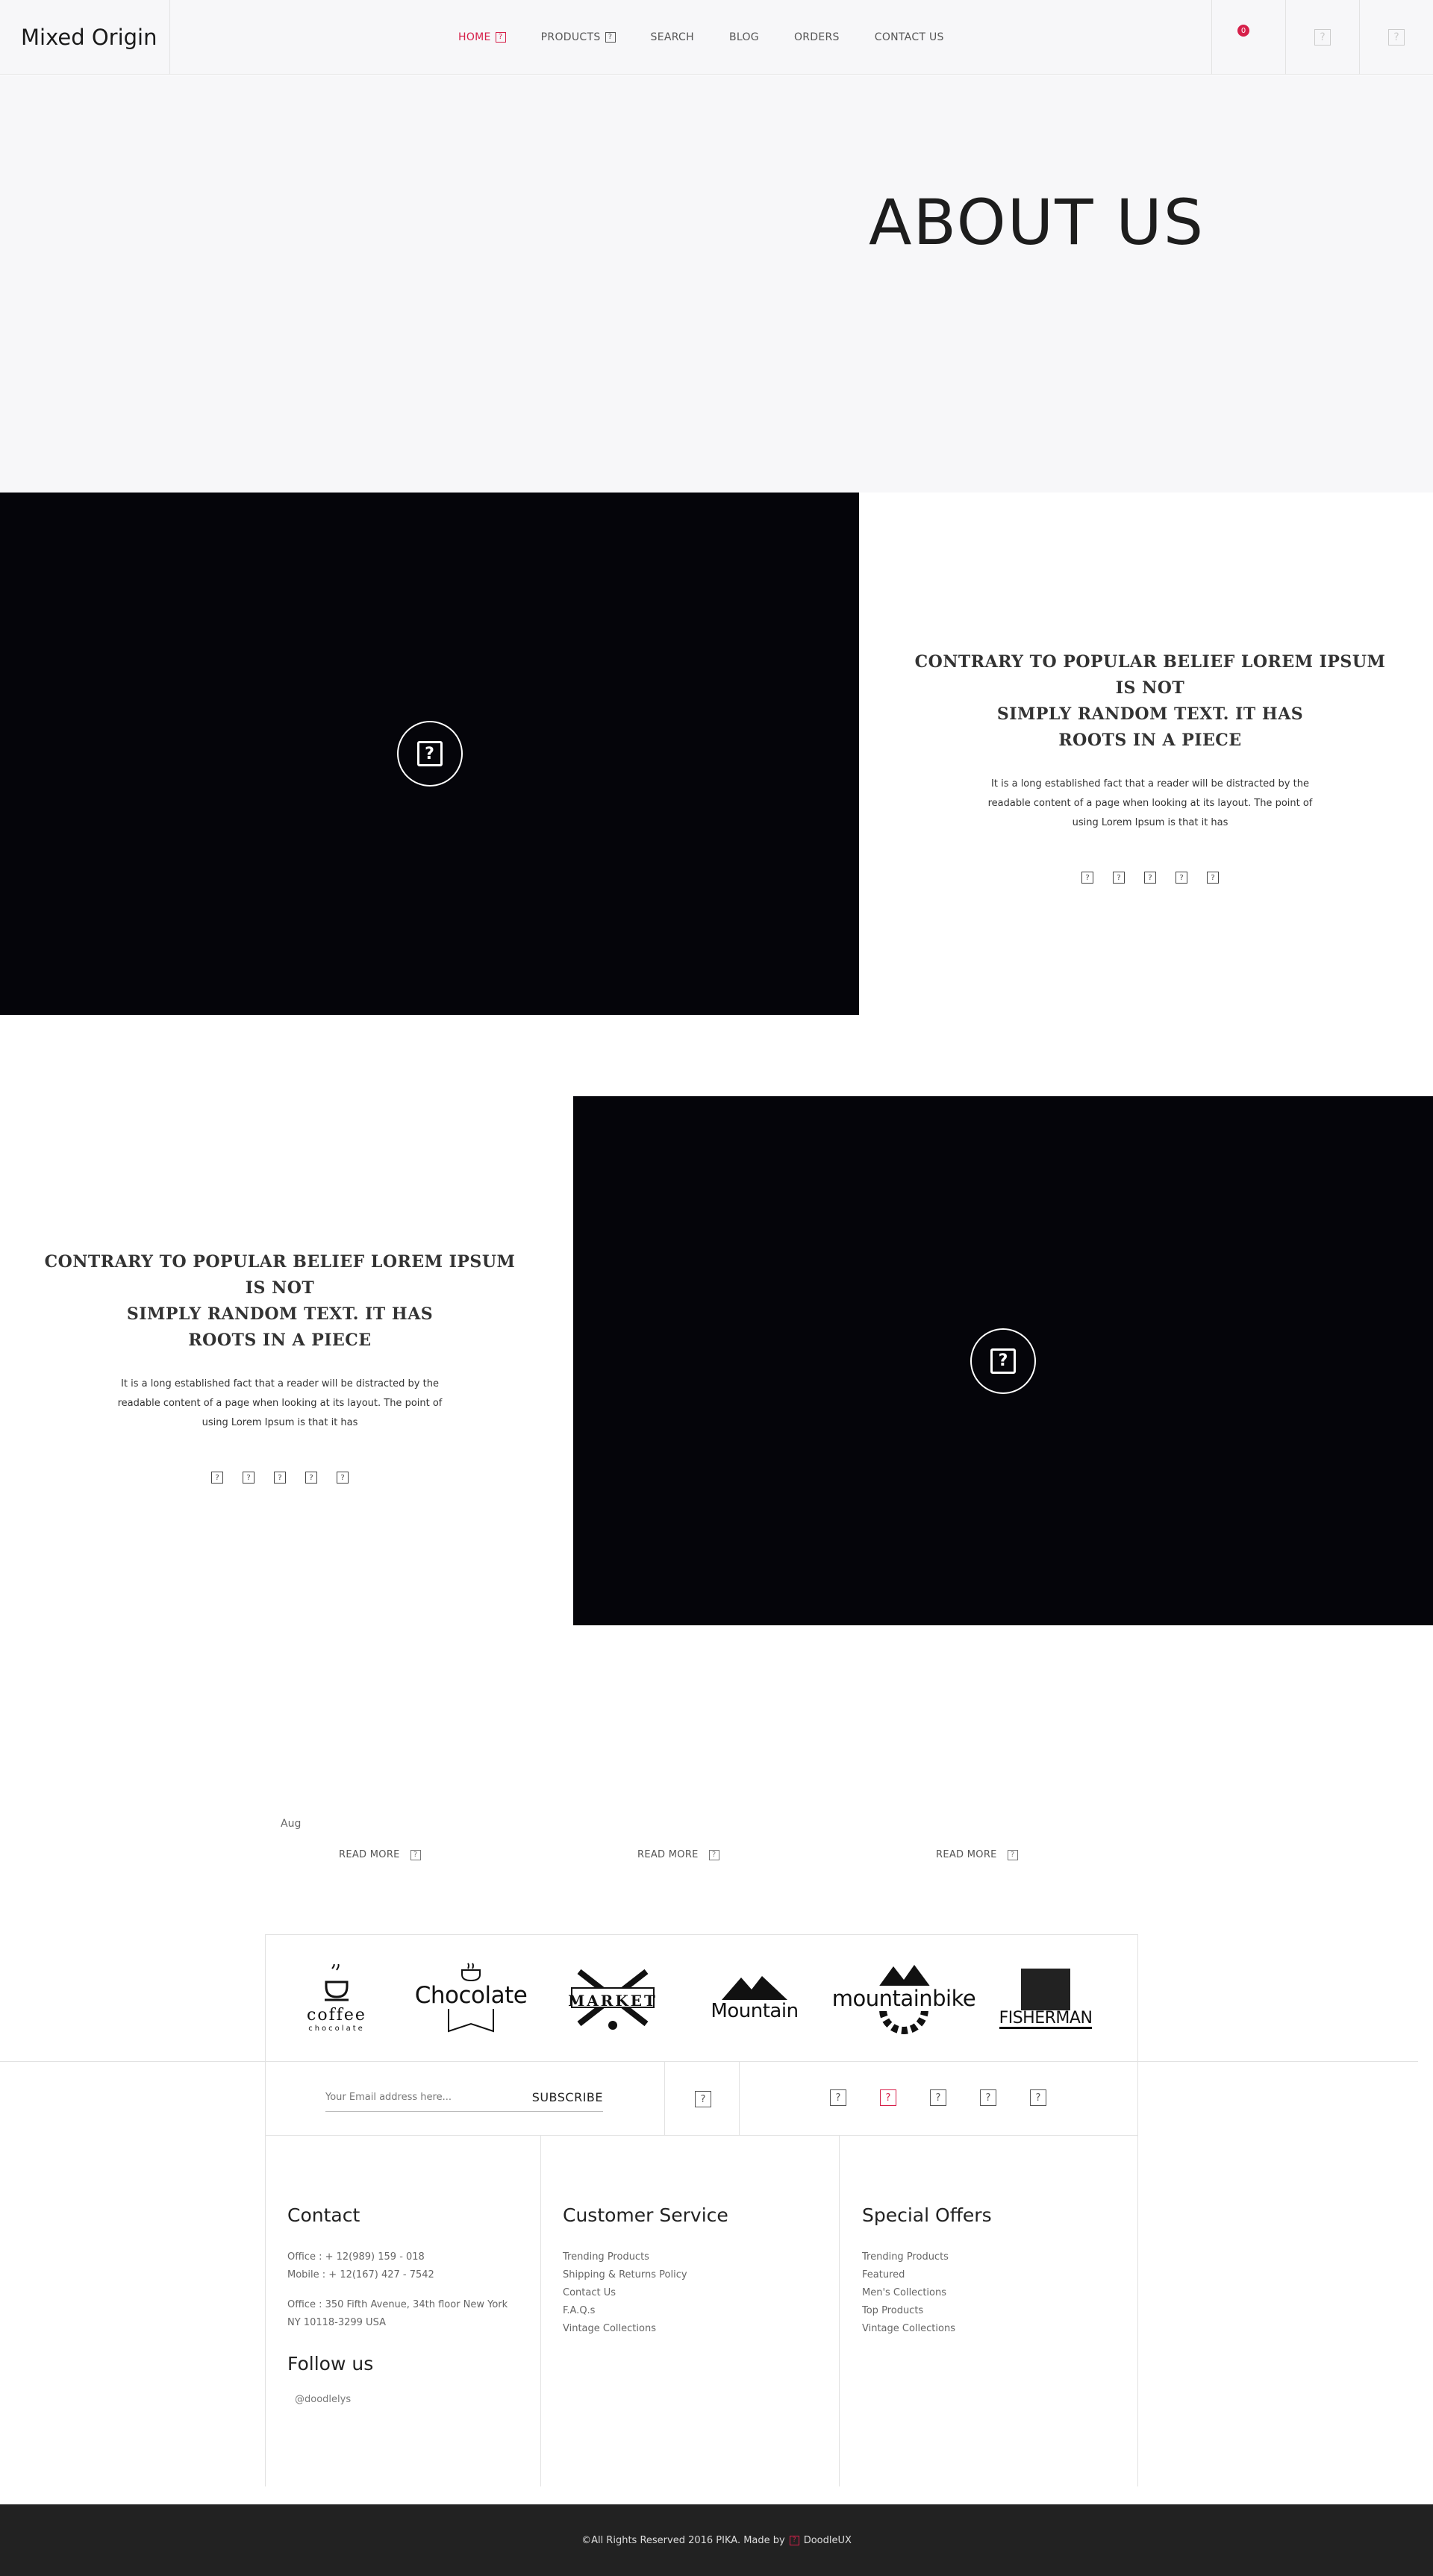  Describe the element at coordinates (474, 37) in the screenshot. I see `nav-home-label: HOME` at that location.